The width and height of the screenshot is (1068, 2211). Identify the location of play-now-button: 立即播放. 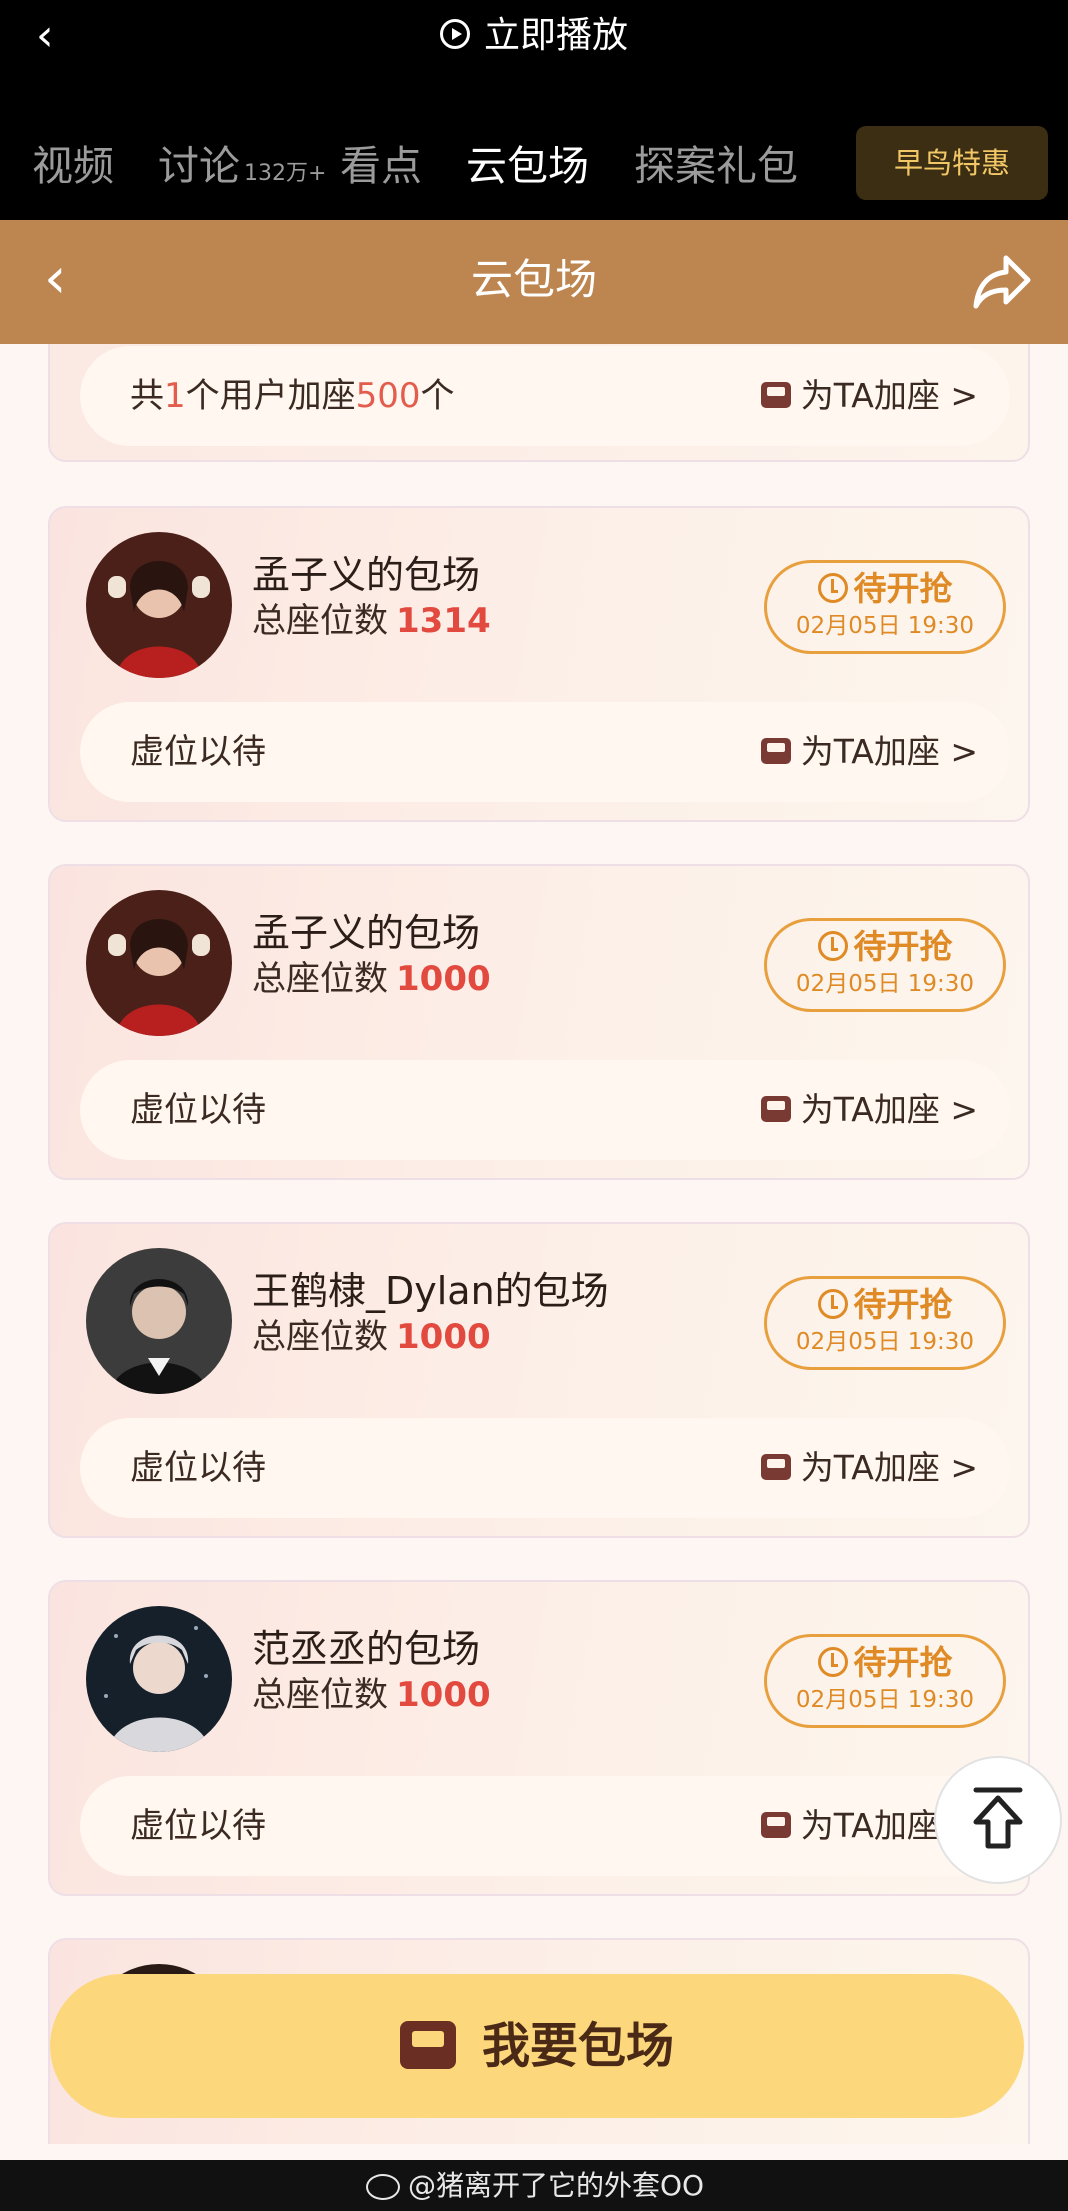
(534, 36).